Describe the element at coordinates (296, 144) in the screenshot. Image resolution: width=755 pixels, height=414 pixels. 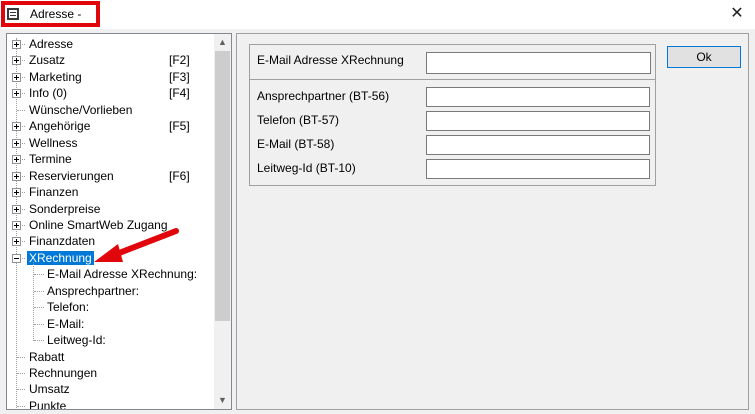
I see `email-label: E-Mail (BT-58)` at that location.